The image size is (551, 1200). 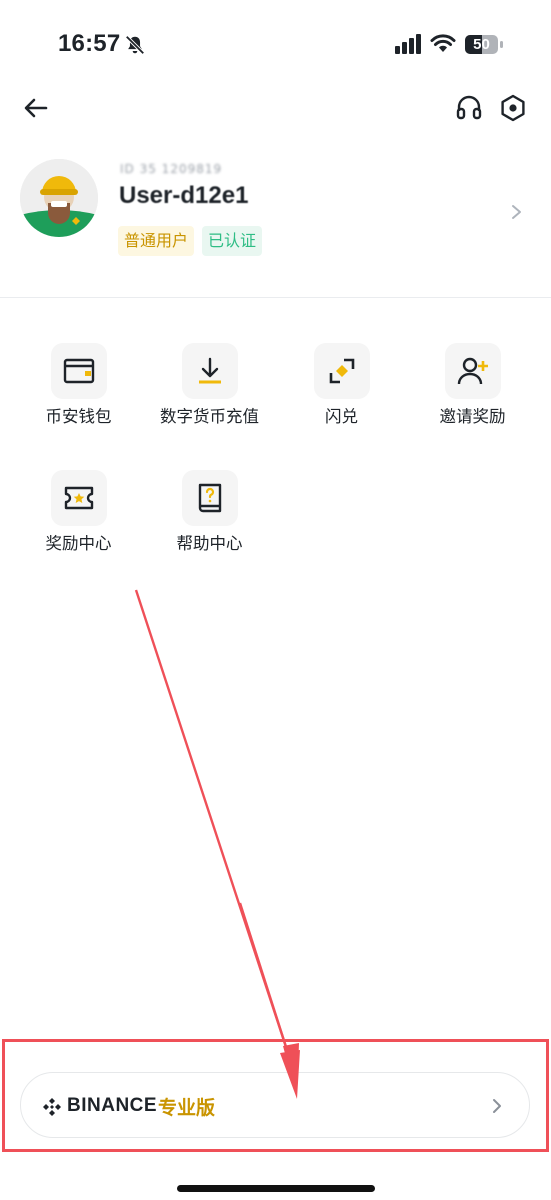 What do you see at coordinates (184, 195) in the screenshot?
I see `user-name: User-d12e1` at bounding box center [184, 195].